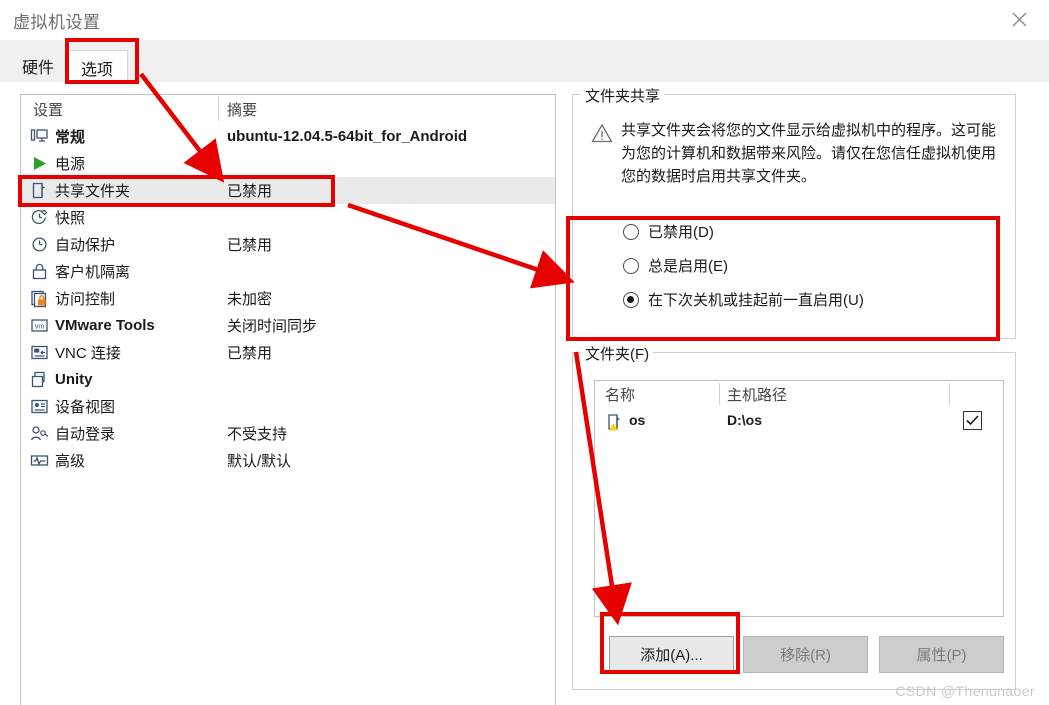 This screenshot has height=705, width=1049. What do you see at coordinates (70, 461) in the screenshot?
I see `settings-row-label: 高级` at bounding box center [70, 461].